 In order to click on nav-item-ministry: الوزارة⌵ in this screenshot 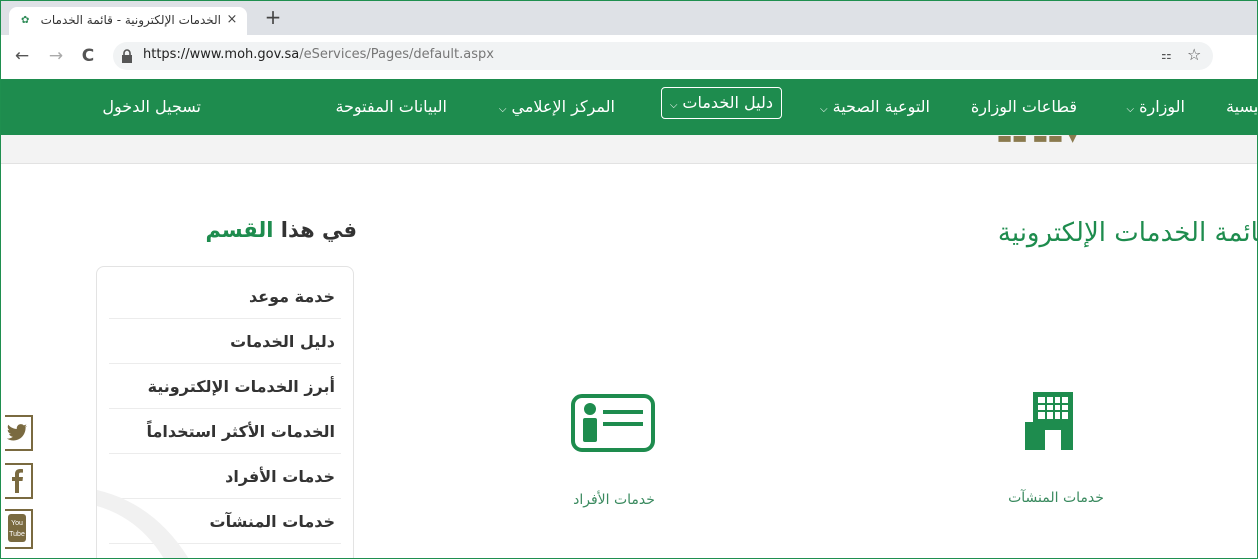, I will do `click(1156, 107)`.